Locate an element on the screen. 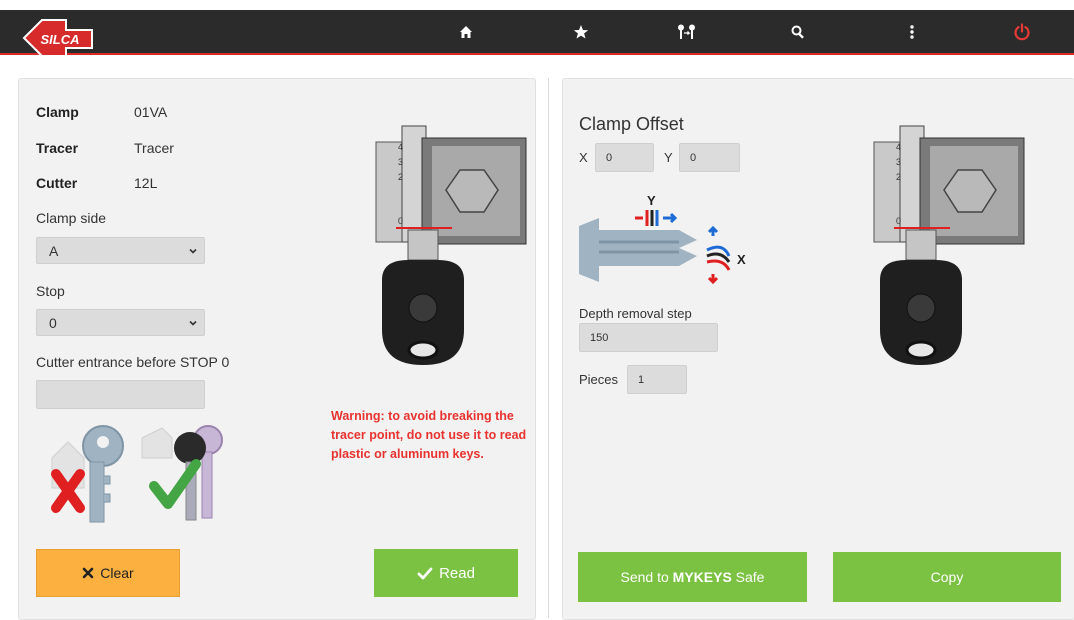  clamp-mark-2-right: 2 is located at coordinates (898, 177).